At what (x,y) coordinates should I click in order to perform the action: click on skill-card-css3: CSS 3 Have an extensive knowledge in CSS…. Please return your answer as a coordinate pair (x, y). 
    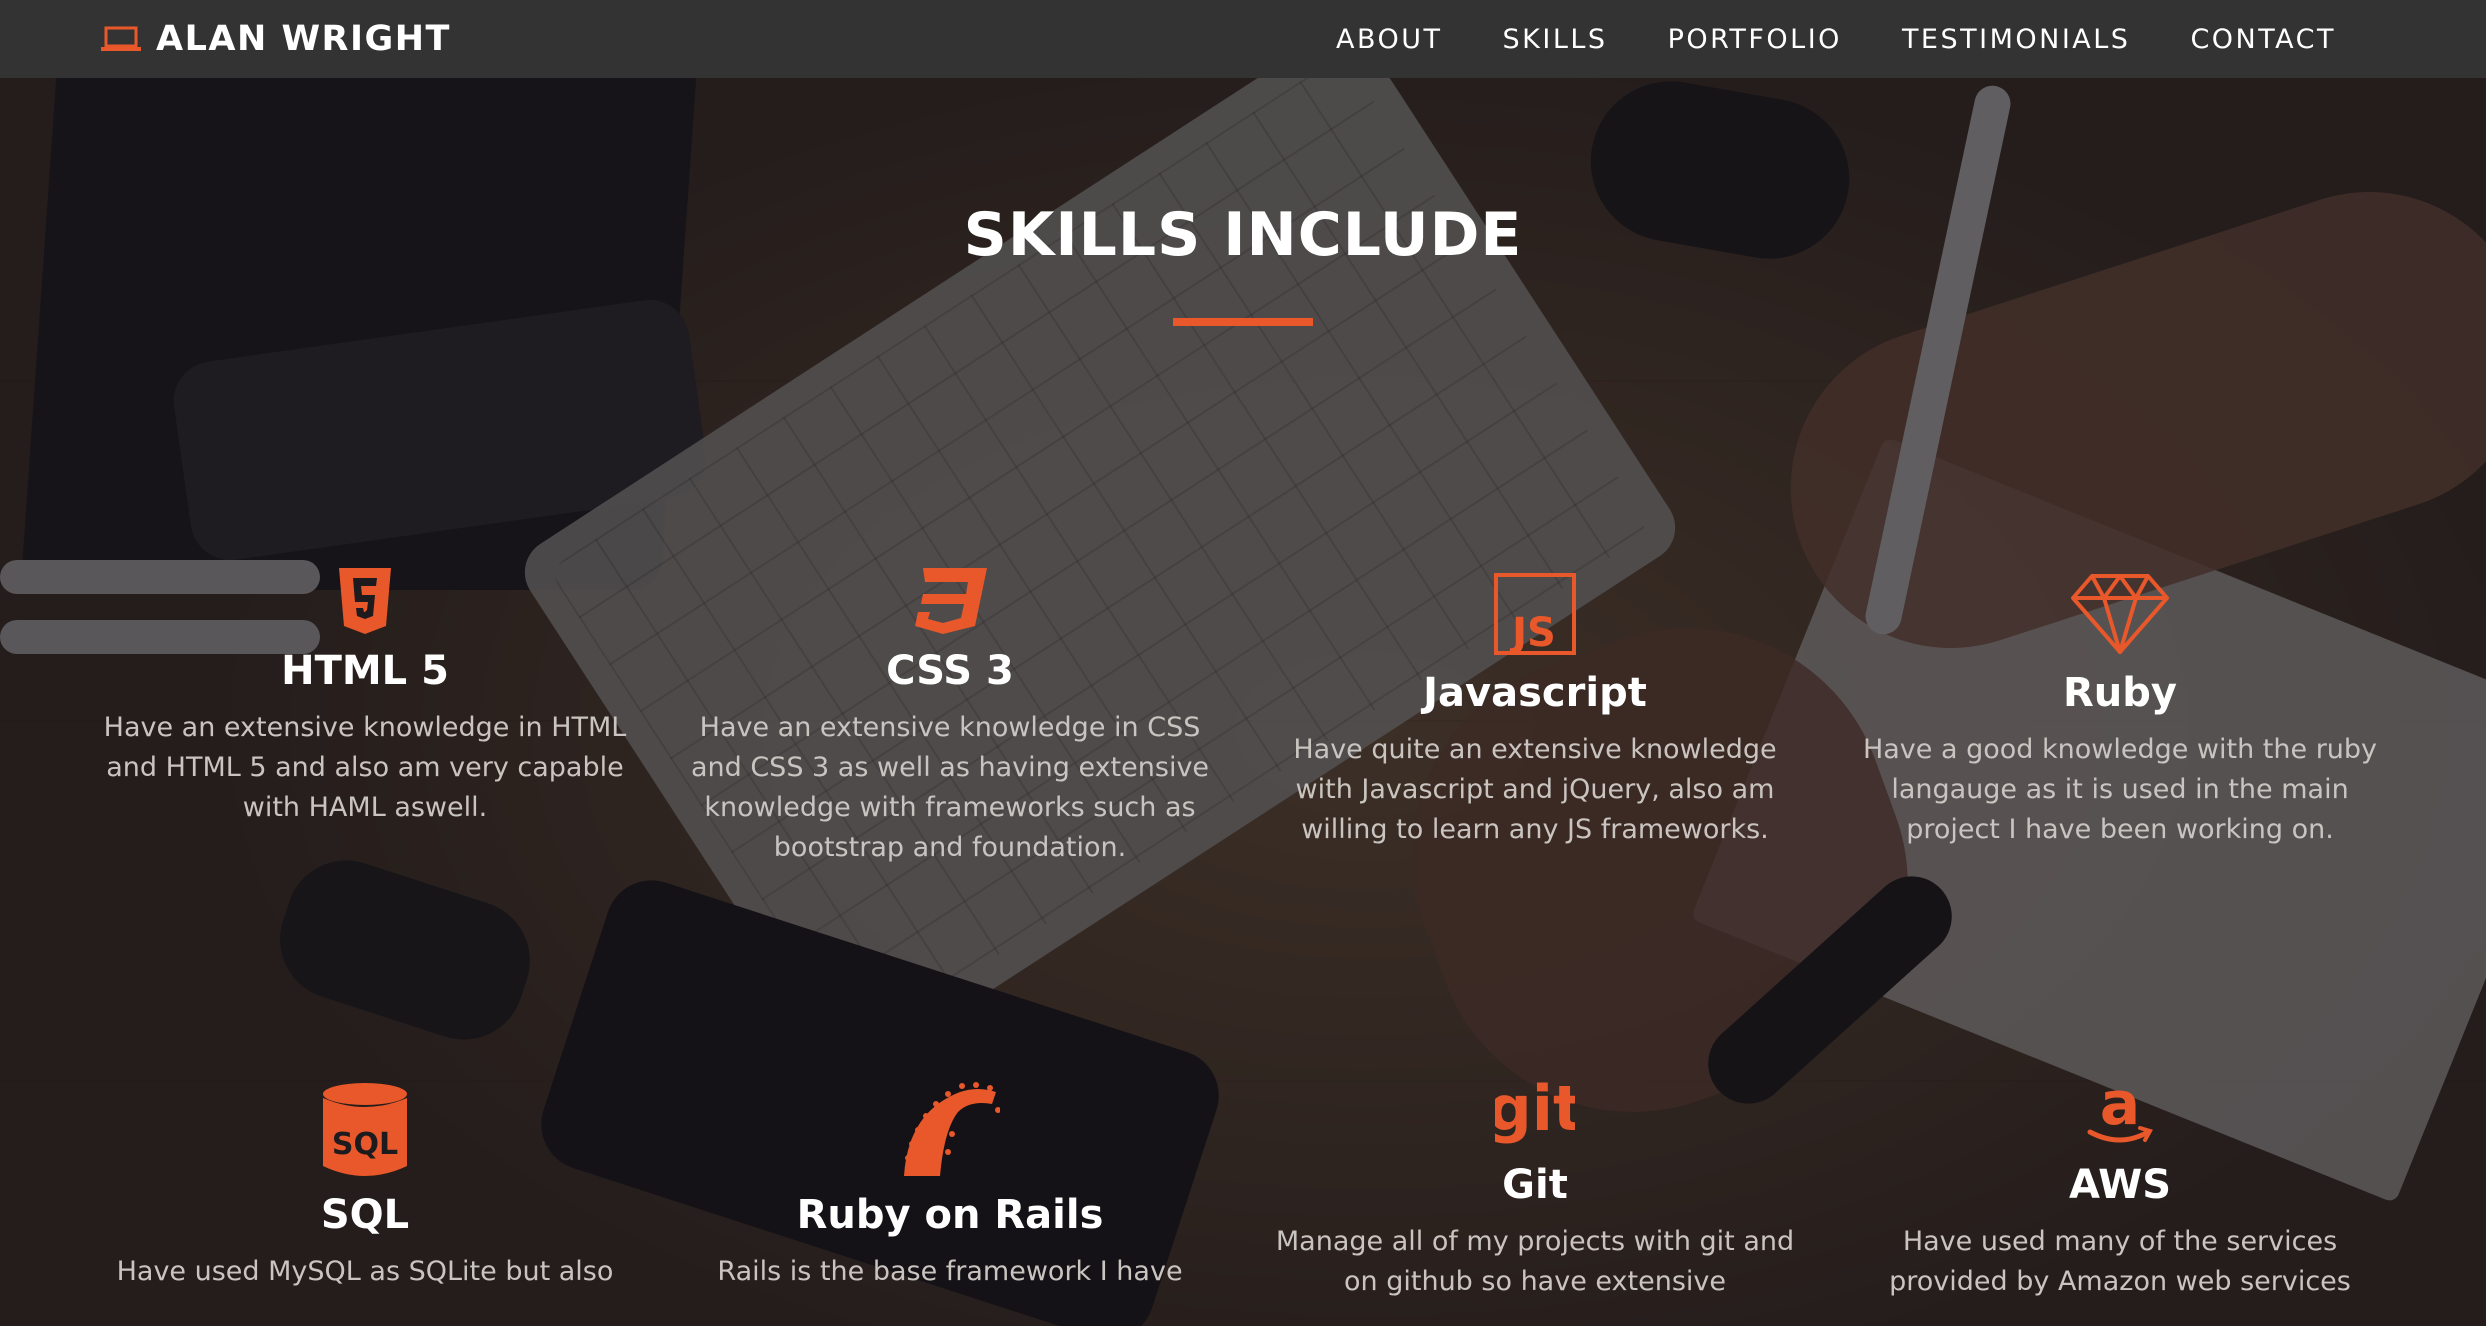
    Looking at the image, I should click on (950, 718).